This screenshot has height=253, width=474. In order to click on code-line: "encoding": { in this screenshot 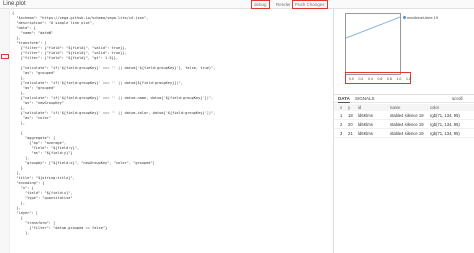, I will do `click(28, 183)`.